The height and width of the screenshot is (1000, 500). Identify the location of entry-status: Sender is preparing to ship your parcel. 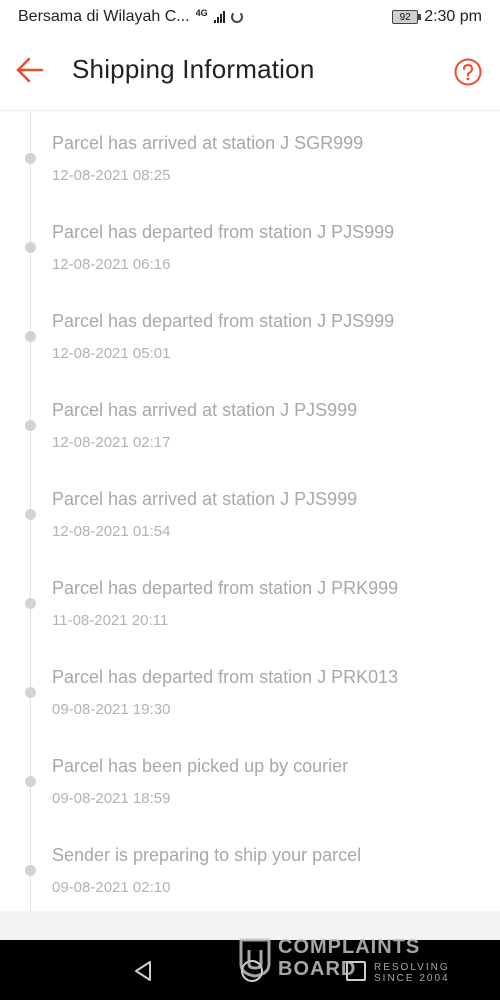
(207, 855).